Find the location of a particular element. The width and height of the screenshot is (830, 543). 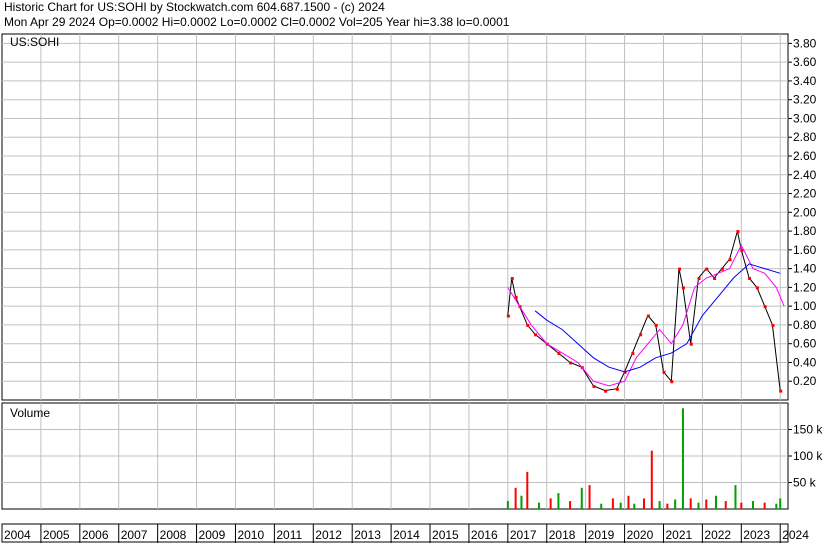

volume-y-tick-label: 50 k is located at coordinates (805, 483).